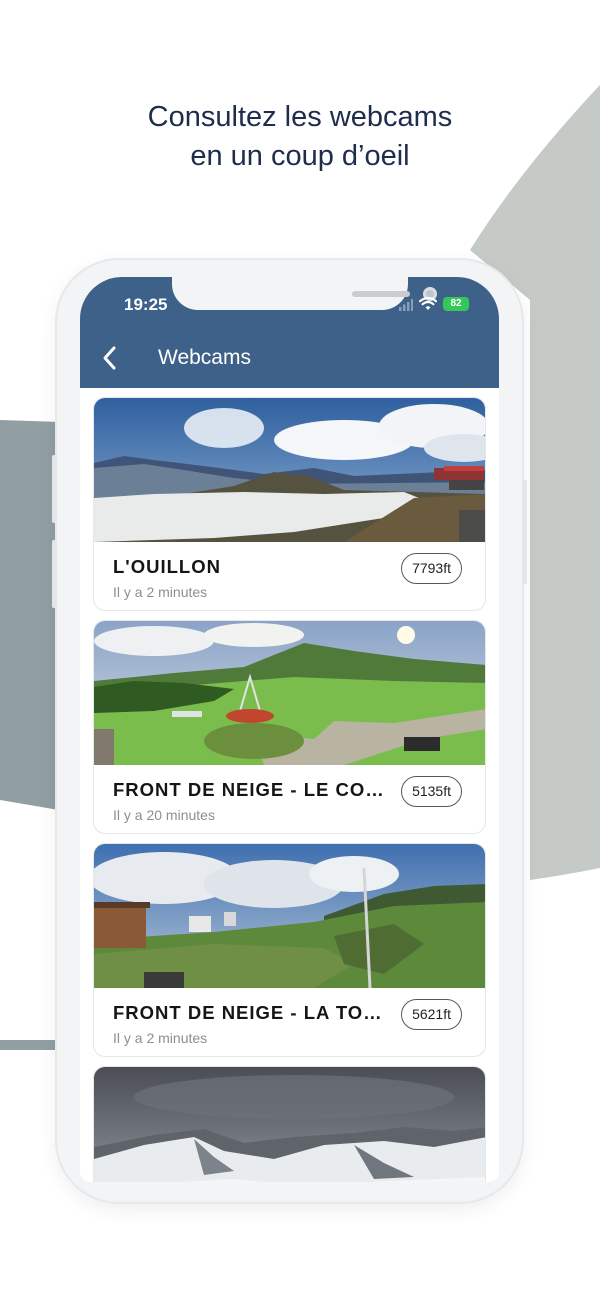  Describe the element at coordinates (167, 566) in the screenshot. I see `webcam-name: L'OUILLON` at that location.